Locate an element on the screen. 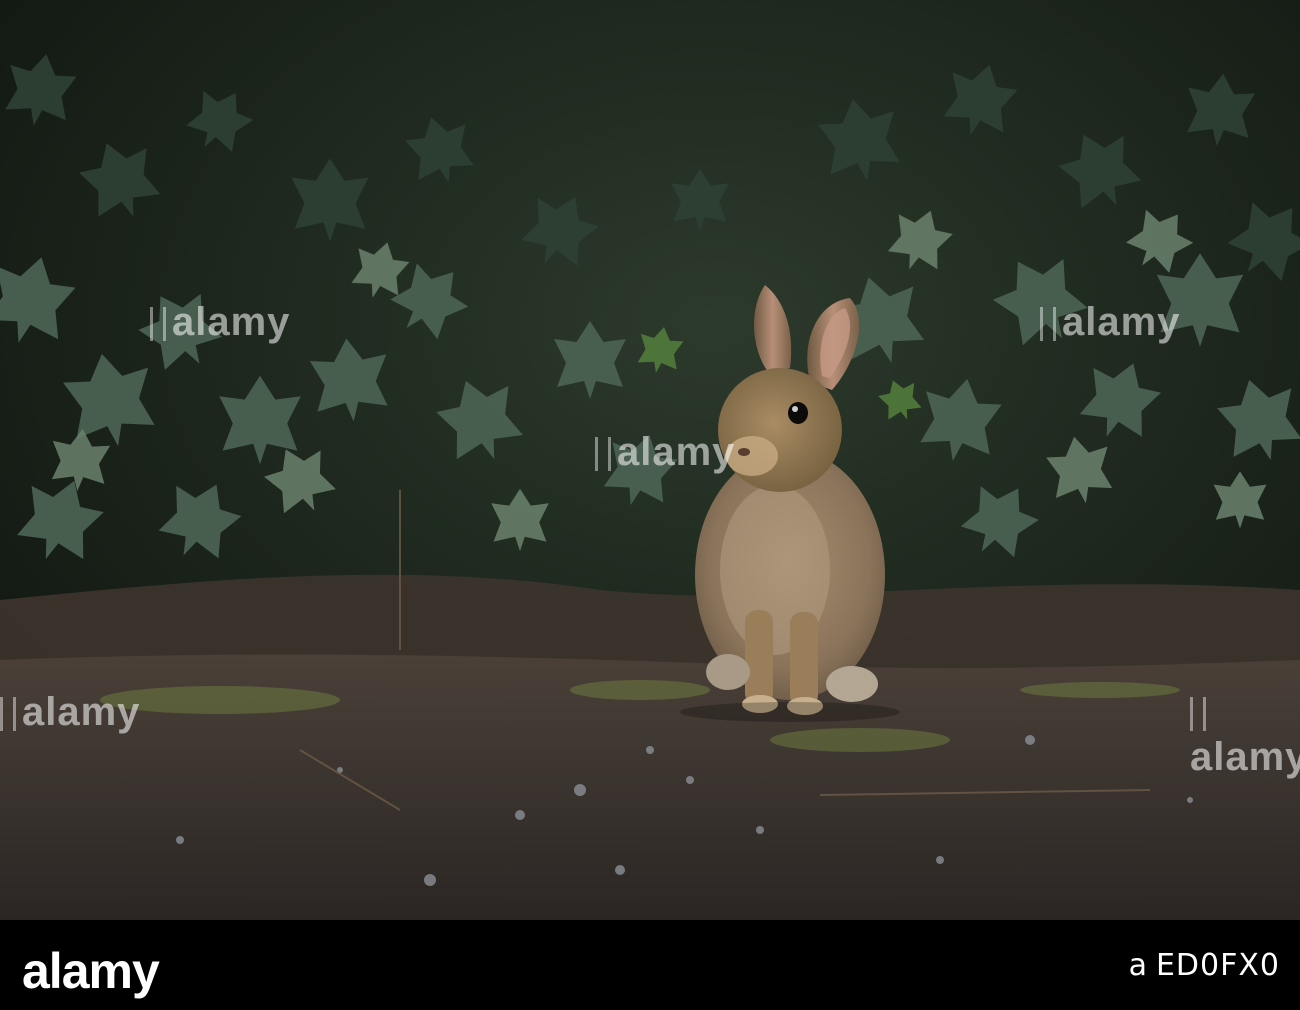 The image size is (1300, 1010). alamy-logo: alamy is located at coordinates (91, 971).